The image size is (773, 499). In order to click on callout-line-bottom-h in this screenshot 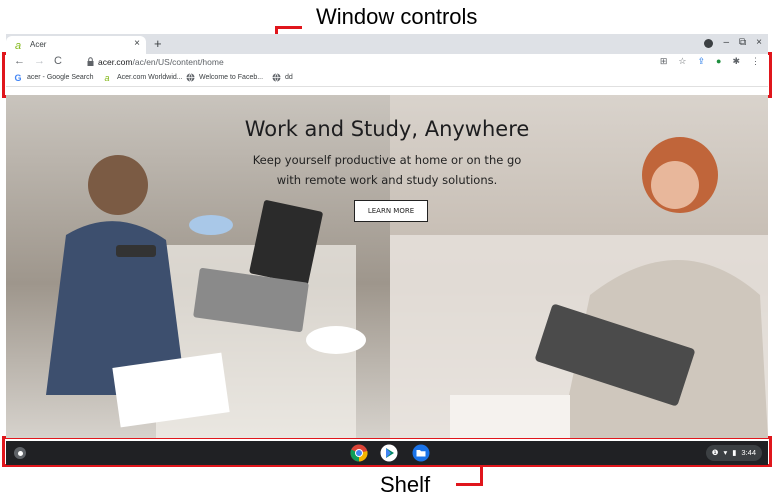, I will do `click(469, 484)`.